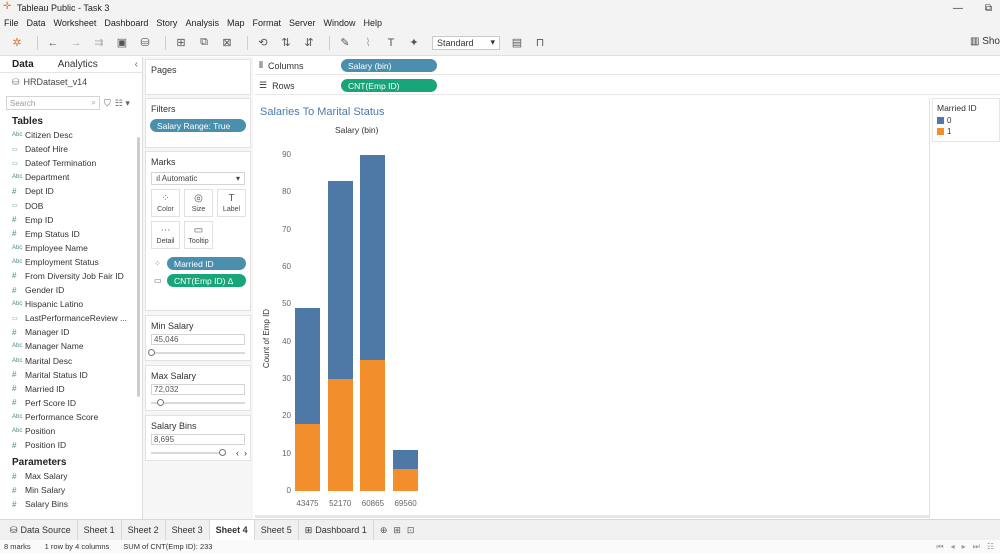  What do you see at coordinates (990, 547) in the screenshot?
I see `sheet-sorter-icon: ☷` at bounding box center [990, 547].